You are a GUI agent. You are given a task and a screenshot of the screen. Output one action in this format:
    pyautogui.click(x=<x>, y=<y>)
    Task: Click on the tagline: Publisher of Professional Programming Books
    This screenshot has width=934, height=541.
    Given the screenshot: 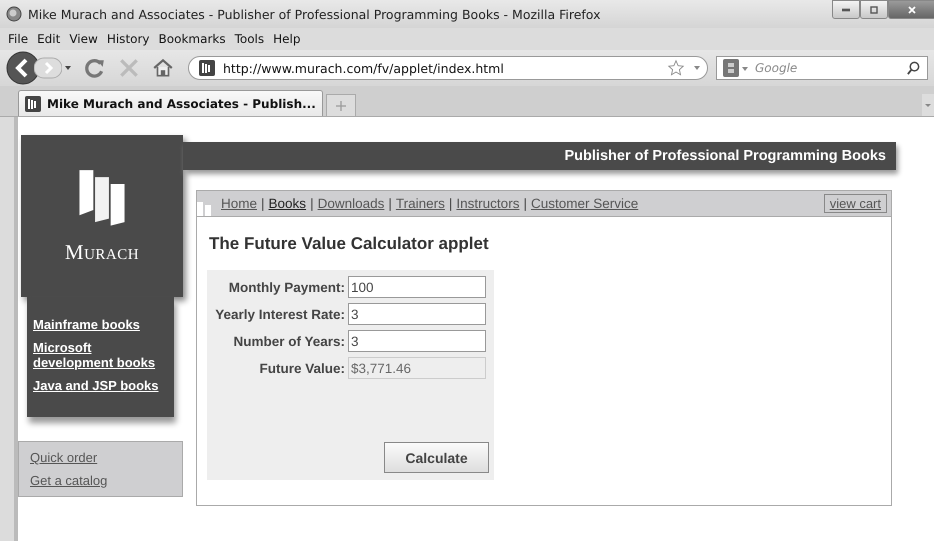 What is the action you would take?
    pyautogui.click(x=725, y=156)
    